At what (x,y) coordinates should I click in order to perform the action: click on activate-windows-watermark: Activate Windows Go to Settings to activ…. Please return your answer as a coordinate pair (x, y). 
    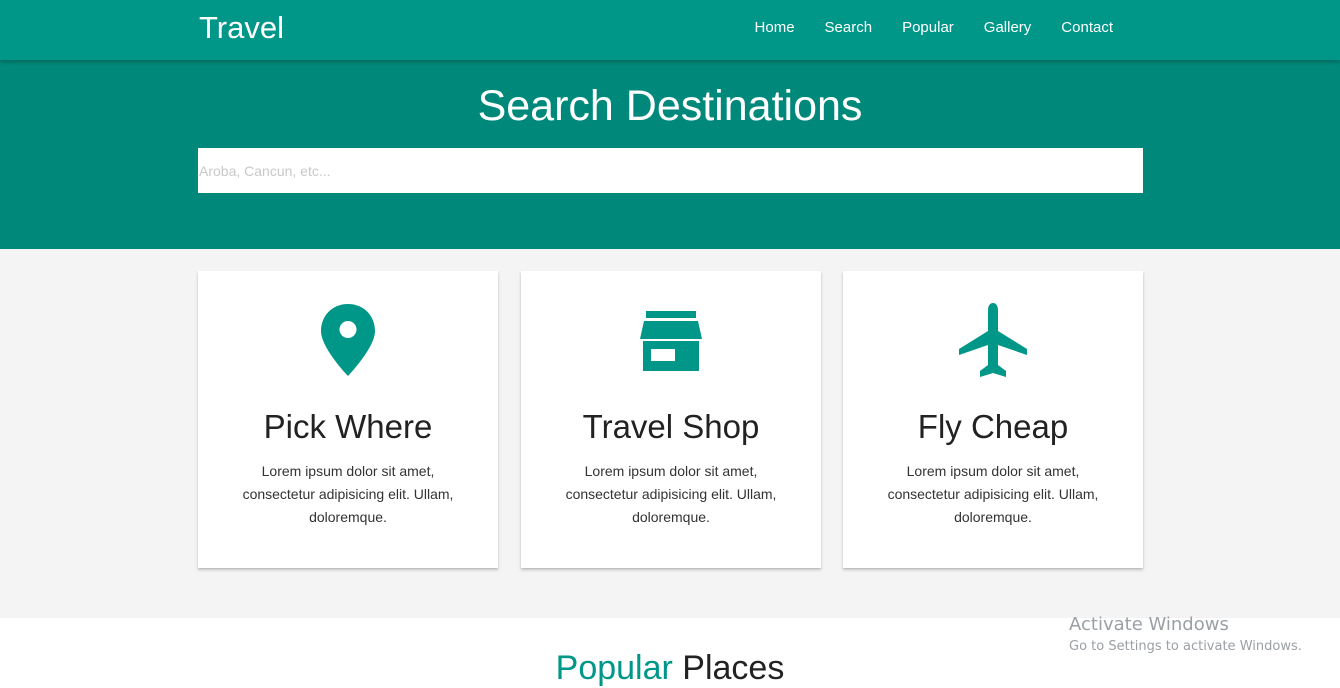
    Looking at the image, I should click on (1185, 636).